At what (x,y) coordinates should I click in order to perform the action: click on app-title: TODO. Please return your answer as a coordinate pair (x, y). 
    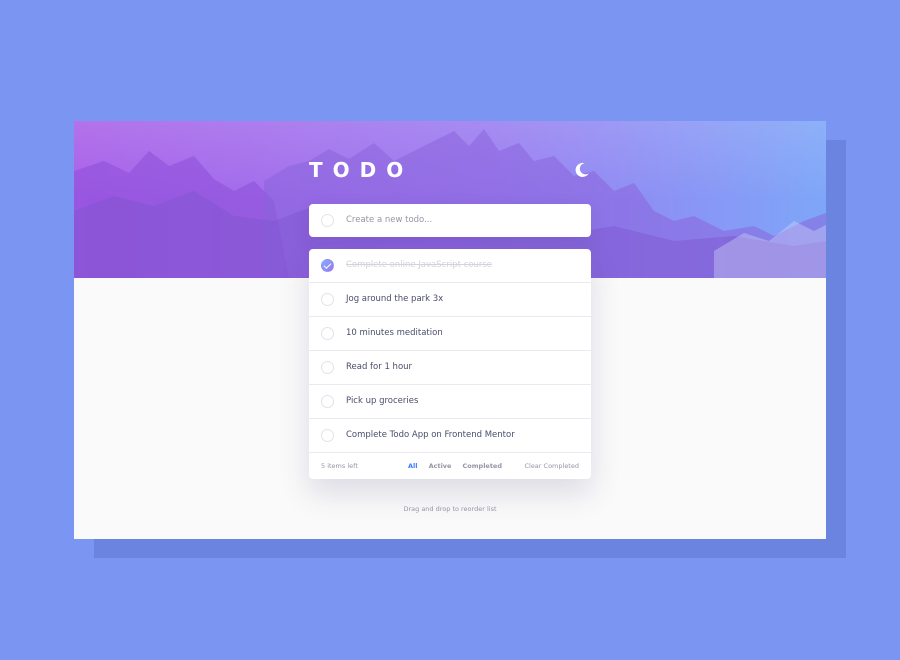
    Looking at the image, I should click on (361, 170).